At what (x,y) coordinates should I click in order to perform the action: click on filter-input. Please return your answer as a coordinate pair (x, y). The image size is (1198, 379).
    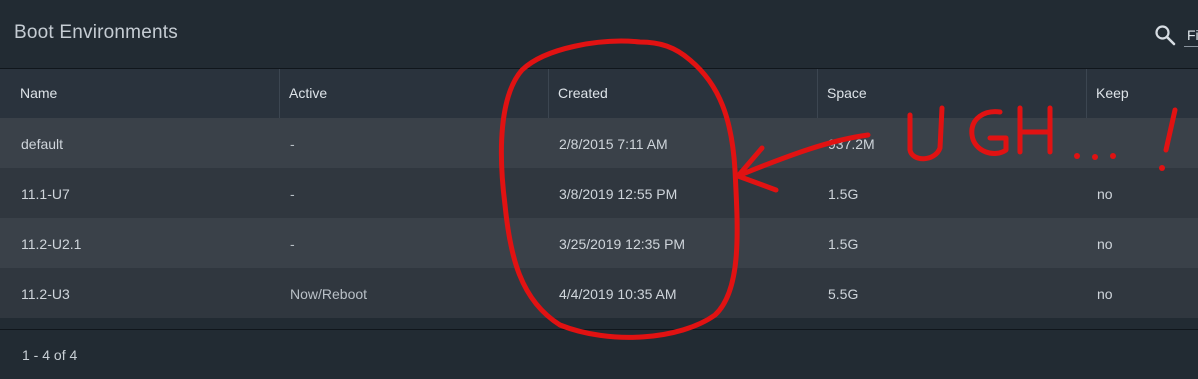
    Looking at the image, I should click on (1191, 35).